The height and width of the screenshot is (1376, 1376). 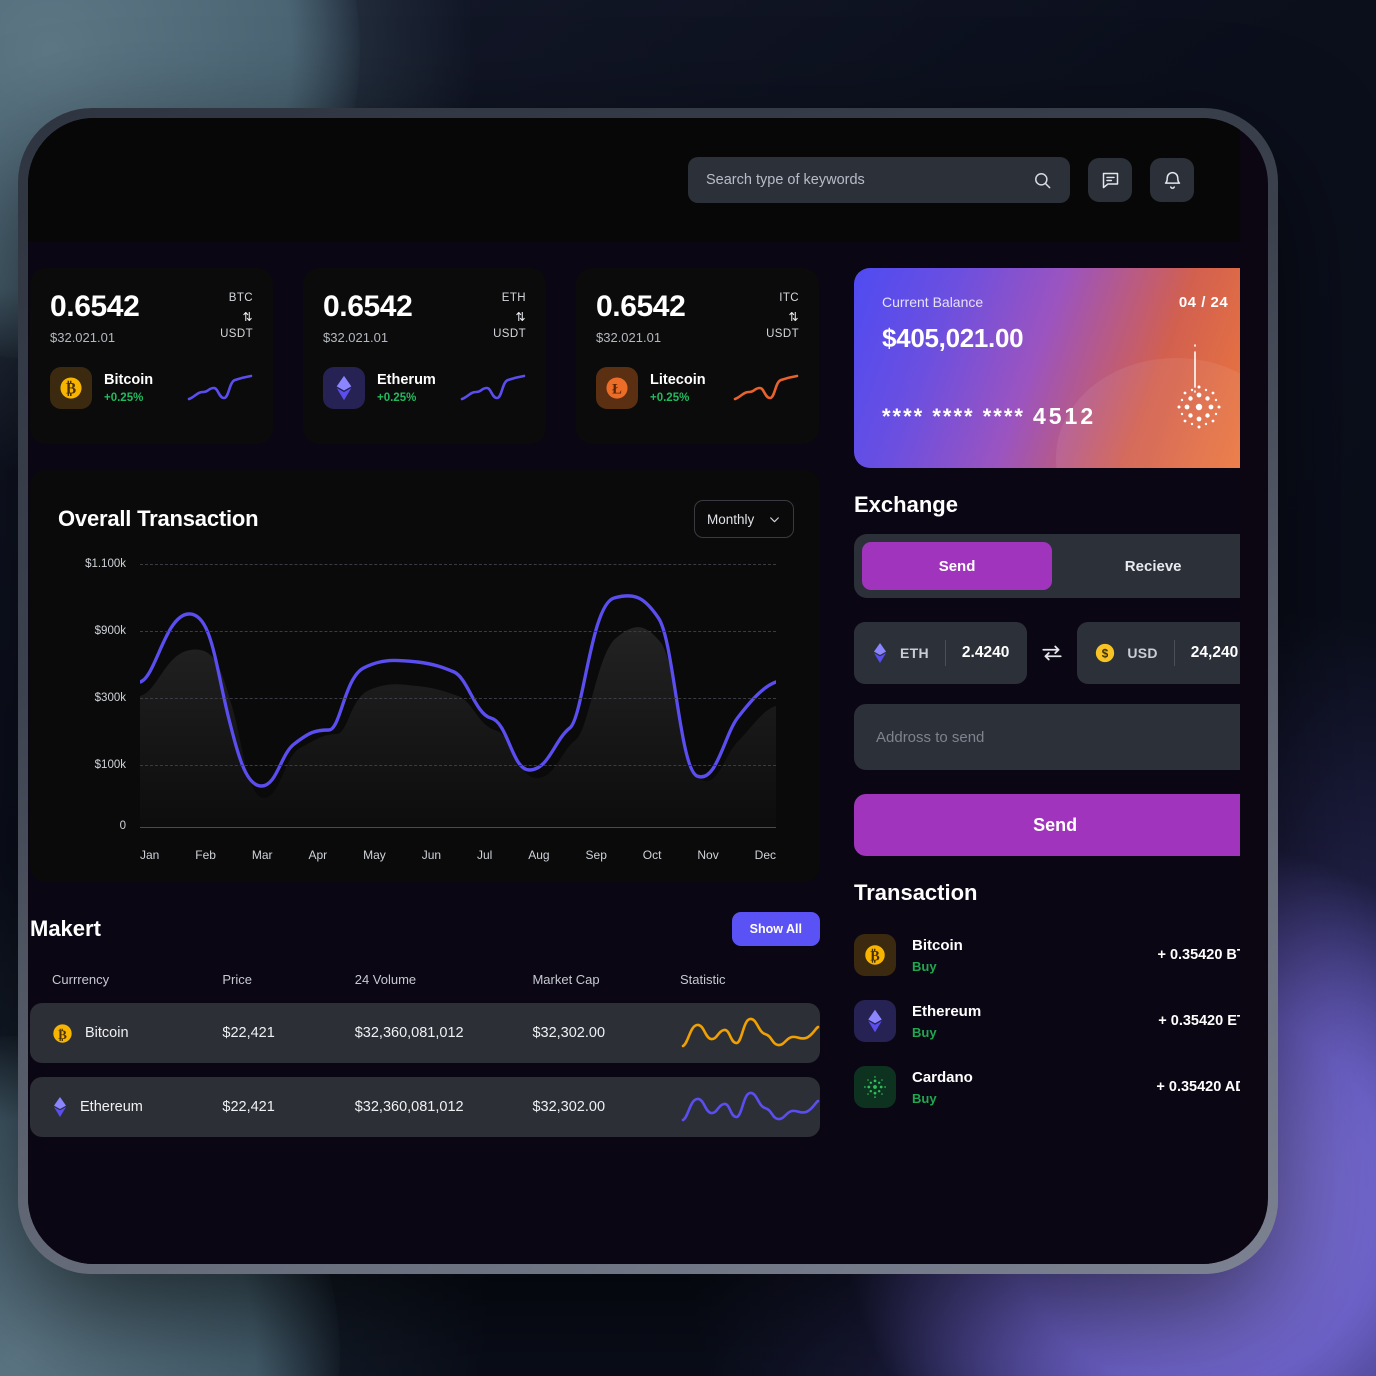 I want to click on list-item: Cardano Buy + 0.35420 ADA, so click(x=1047, y=1087).